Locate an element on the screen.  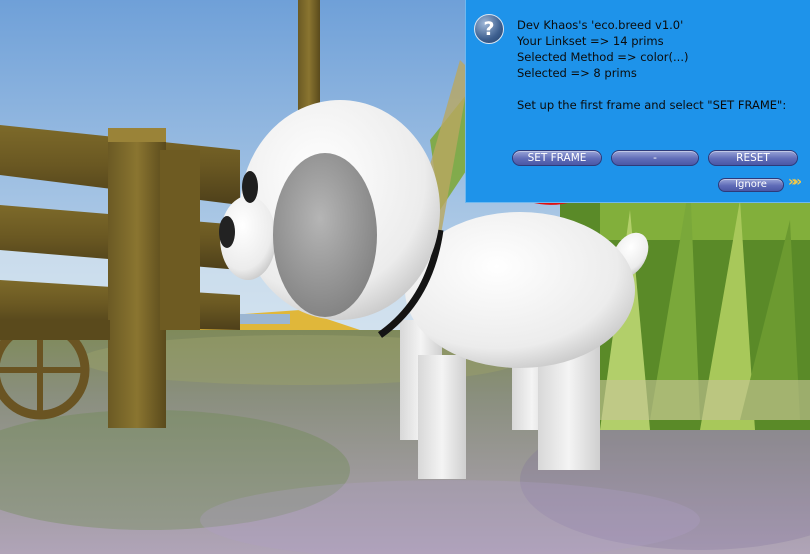
ignore-button: Ignore is located at coordinates (751, 185).